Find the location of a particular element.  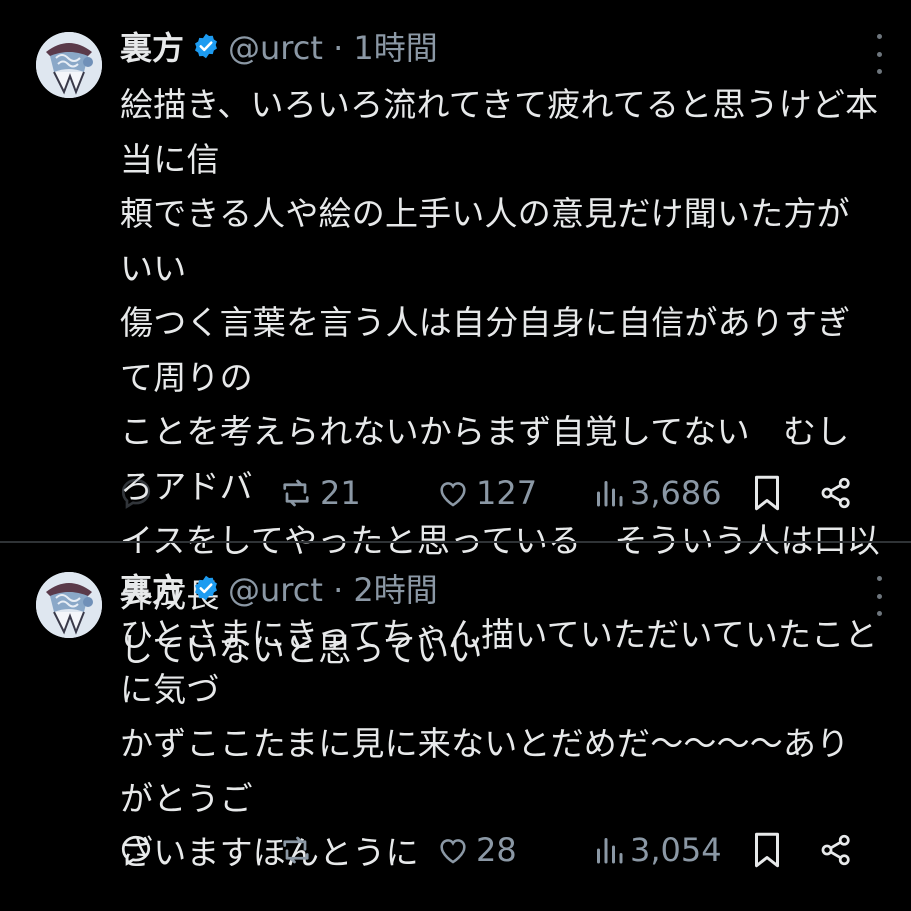

like-count: 127 is located at coordinates (507, 493).